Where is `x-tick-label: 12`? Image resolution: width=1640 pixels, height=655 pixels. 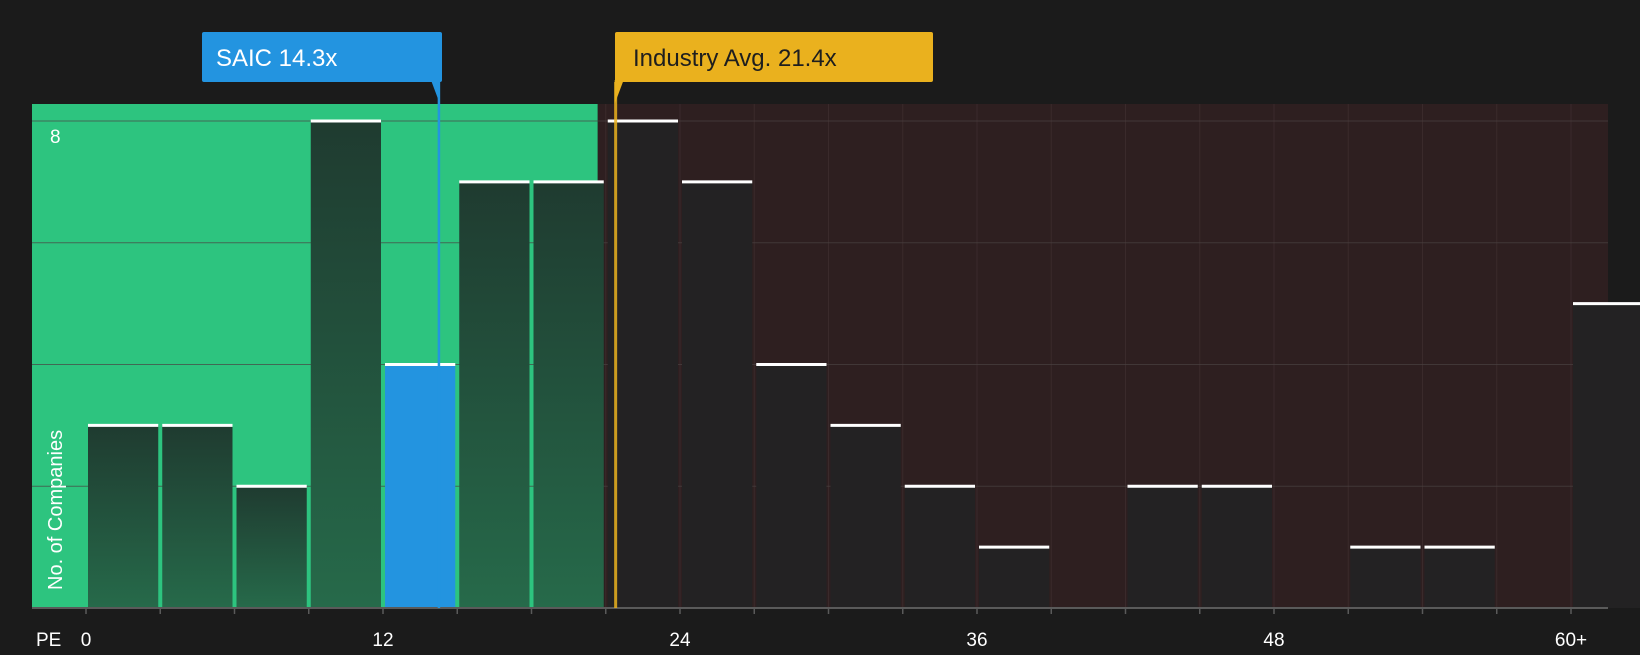
x-tick-label: 12 is located at coordinates (382, 640).